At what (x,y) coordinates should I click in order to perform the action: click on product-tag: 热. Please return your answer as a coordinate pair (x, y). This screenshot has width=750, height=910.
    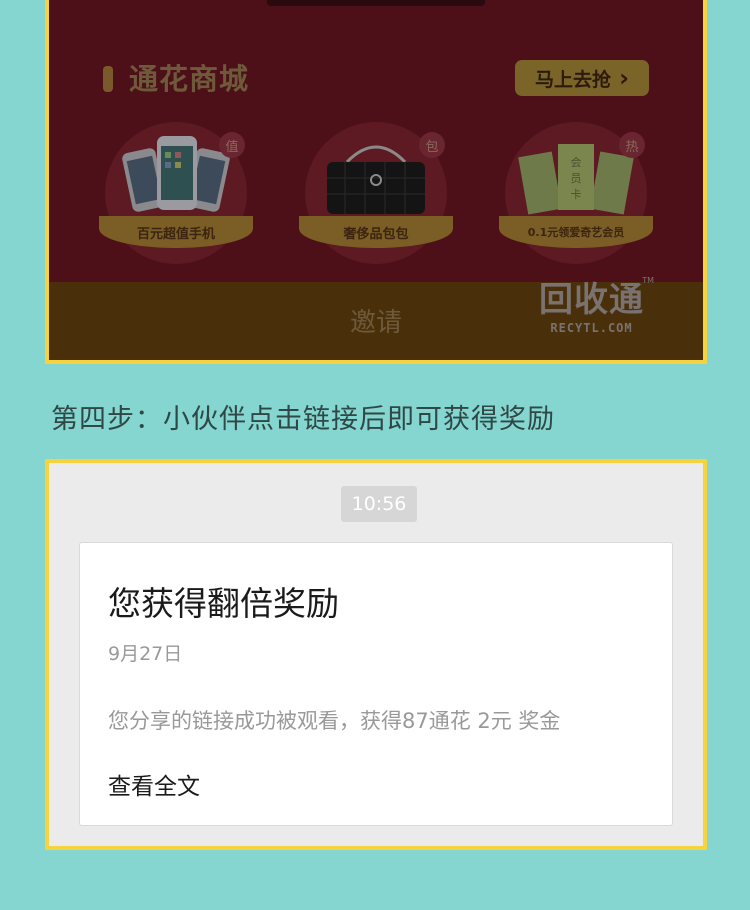
    Looking at the image, I should click on (632, 145).